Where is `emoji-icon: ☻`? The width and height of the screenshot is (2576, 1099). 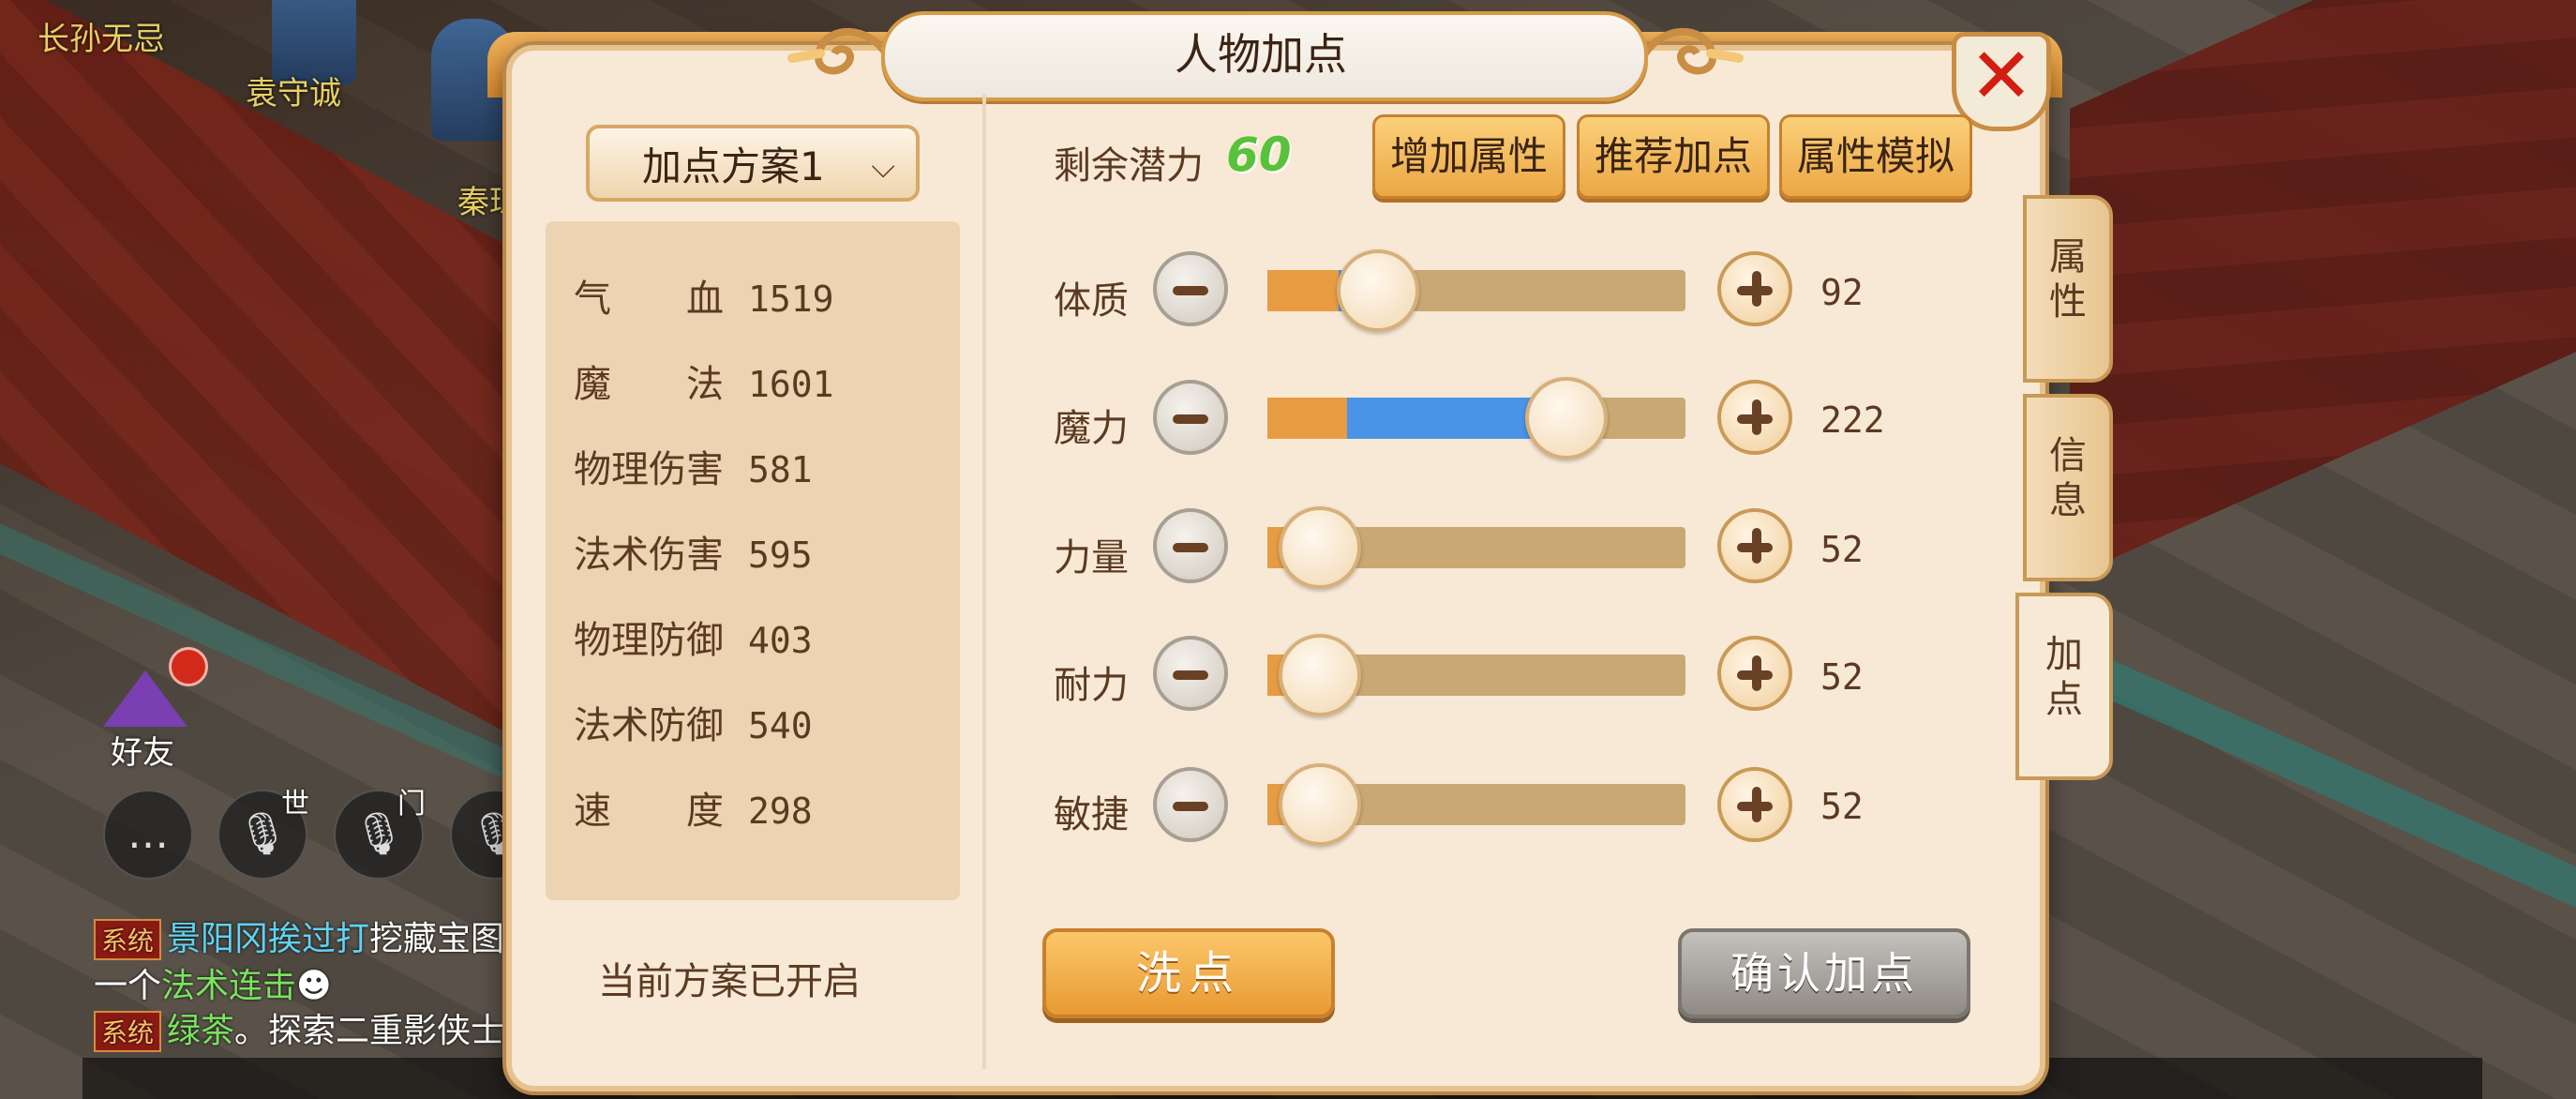 emoji-icon: ☻ is located at coordinates (314, 986).